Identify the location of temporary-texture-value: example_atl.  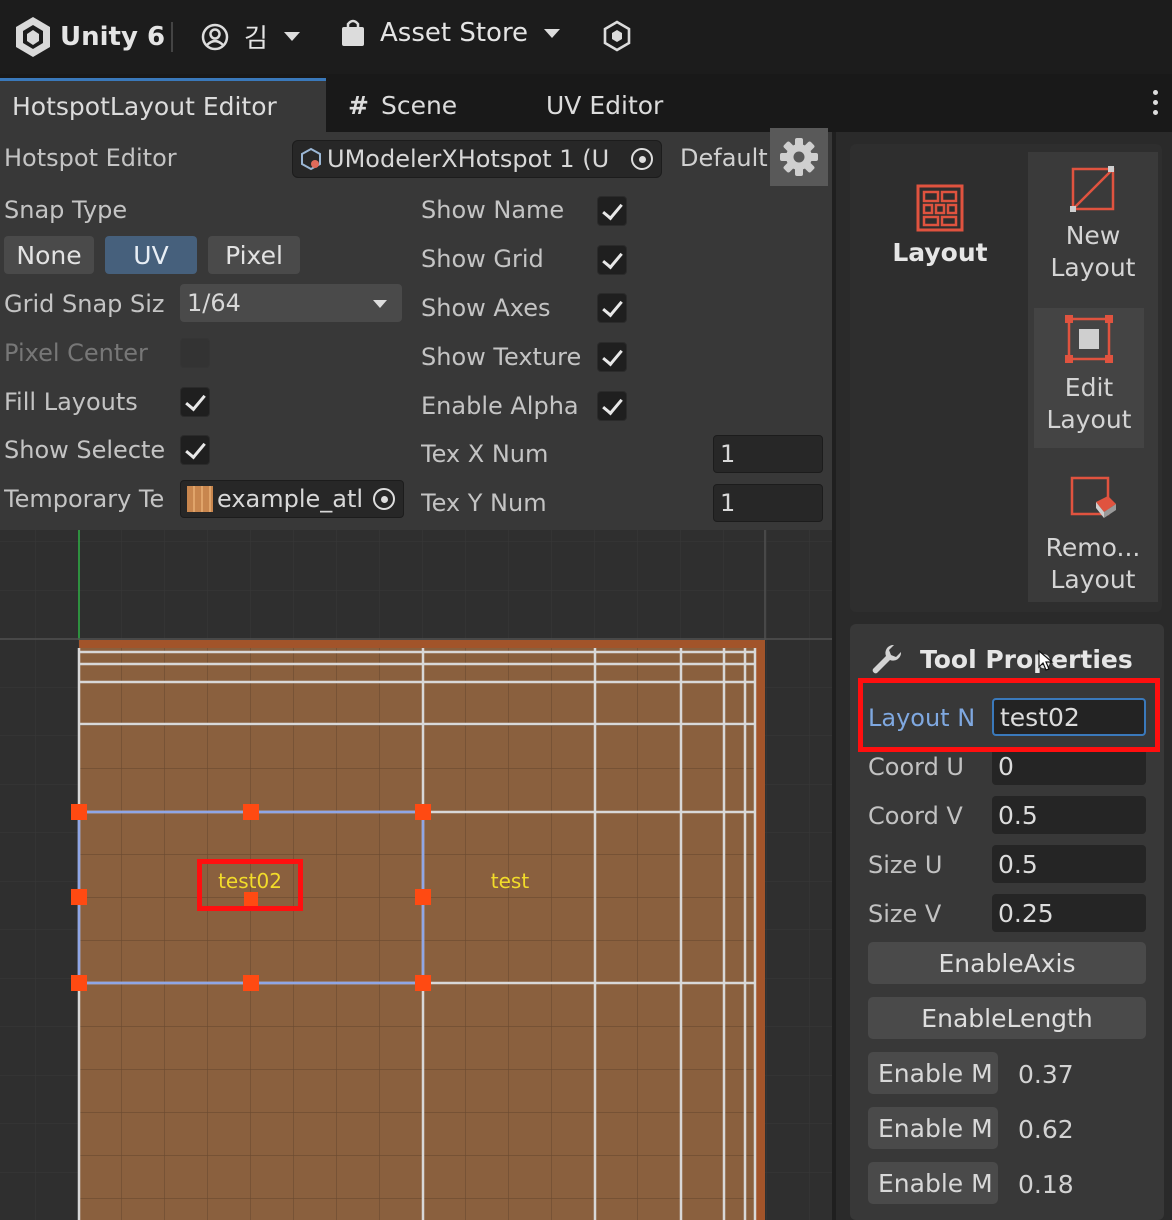
(290, 499).